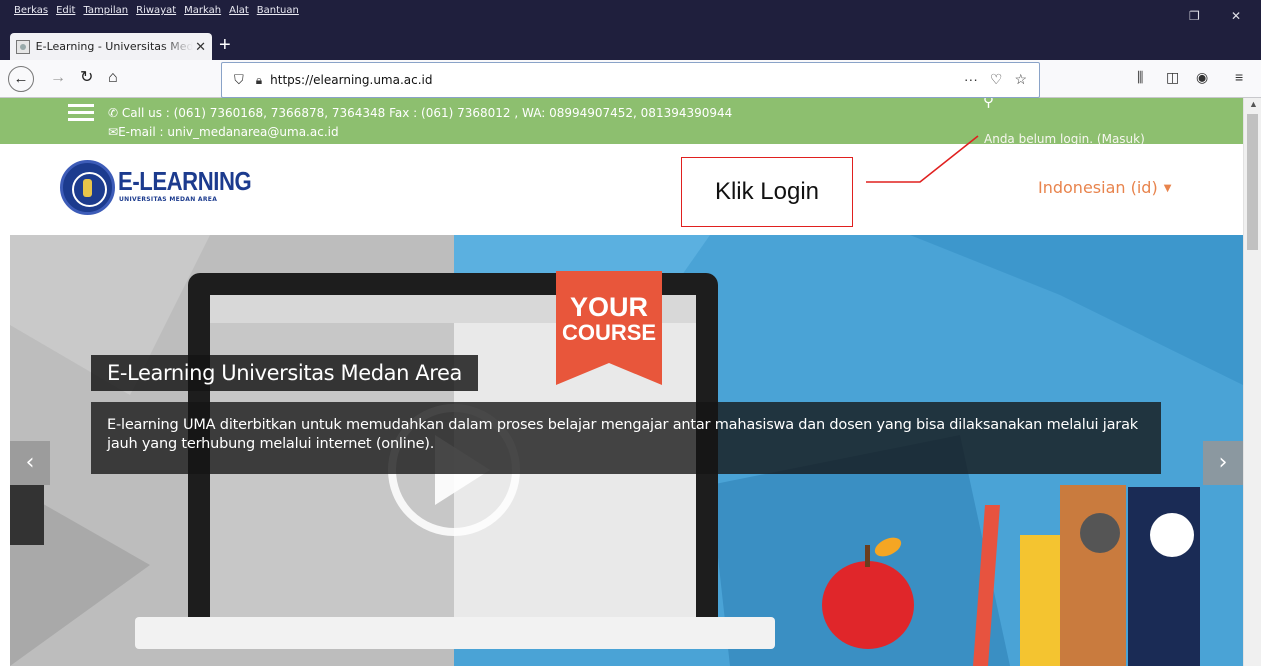 The width and height of the screenshot is (1261, 666). I want to click on reload-icon: ↻, so click(86, 78).